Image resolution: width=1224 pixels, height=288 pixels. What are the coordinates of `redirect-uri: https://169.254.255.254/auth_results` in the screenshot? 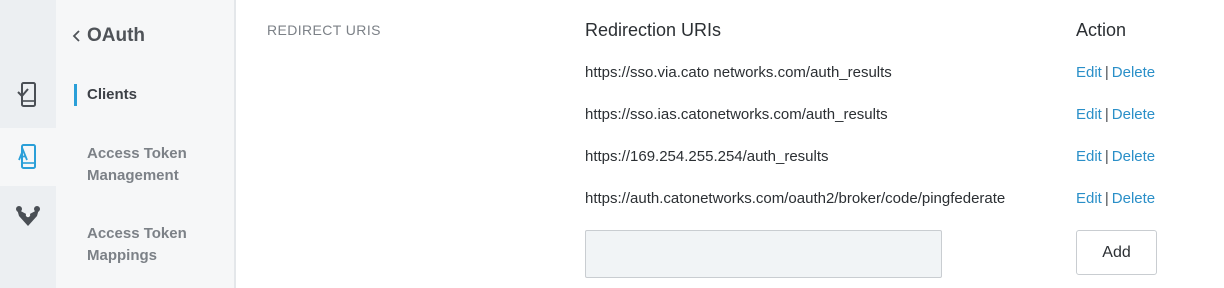 It's located at (707, 156).